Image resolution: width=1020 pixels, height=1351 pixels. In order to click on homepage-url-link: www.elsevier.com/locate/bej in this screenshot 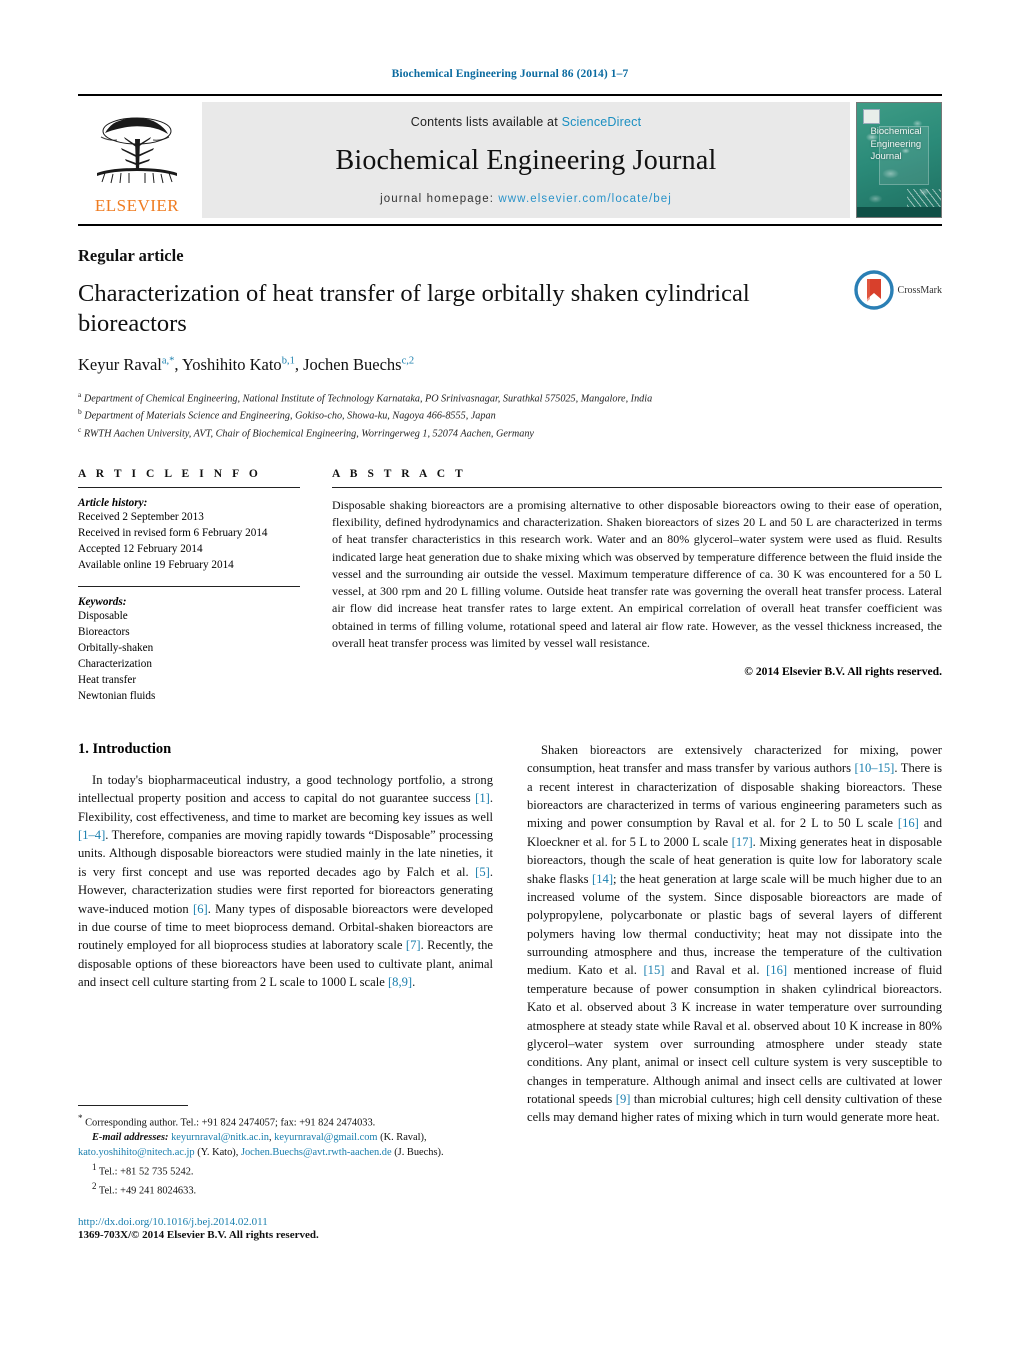, I will do `click(585, 199)`.